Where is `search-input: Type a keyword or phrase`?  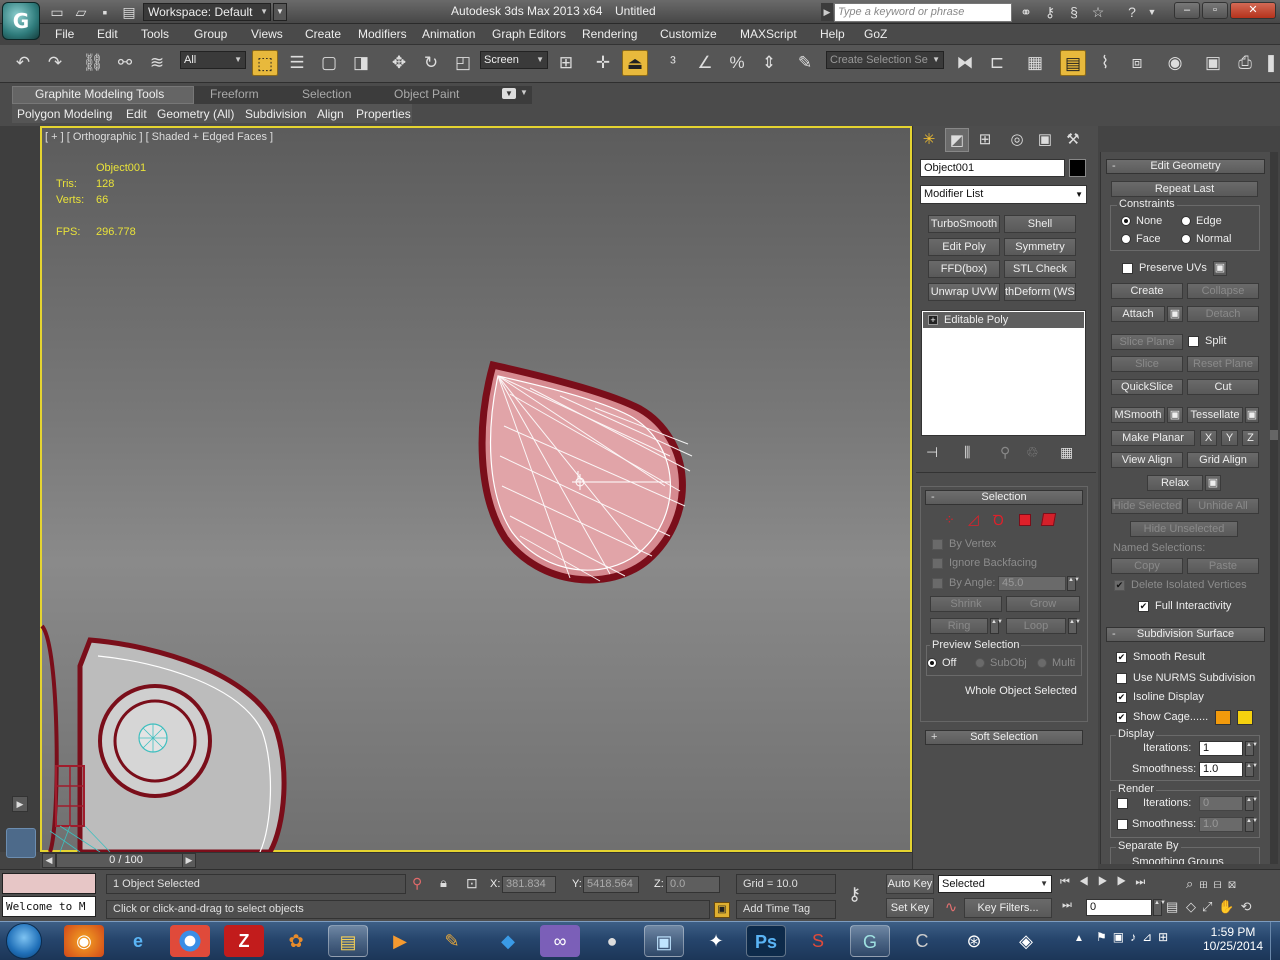
search-input: Type a keyword or phrase is located at coordinates (923, 12).